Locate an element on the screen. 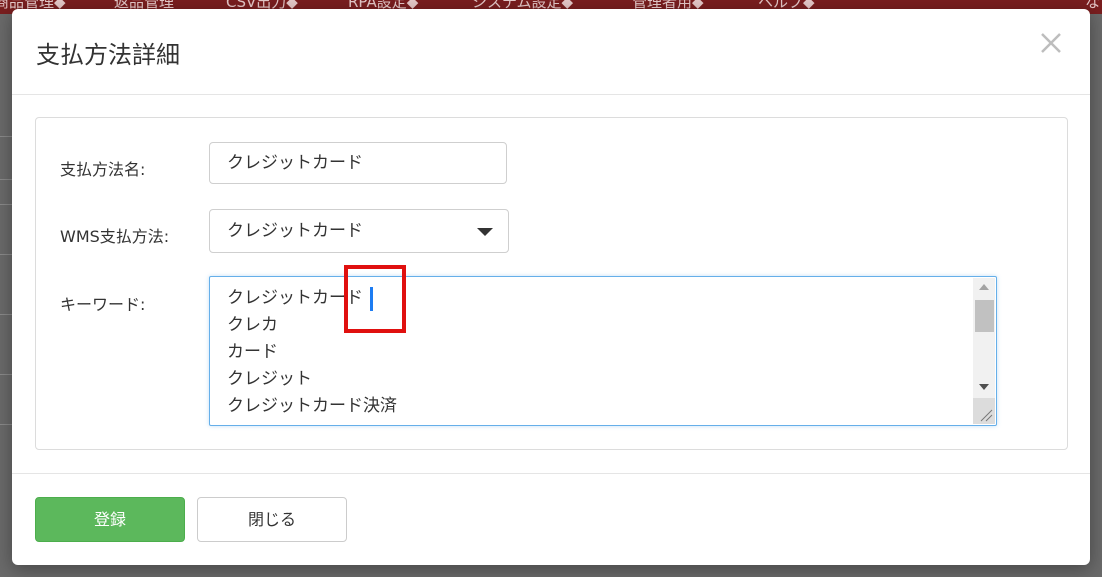  payment-name-input: クレジットカード is located at coordinates (358, 163).